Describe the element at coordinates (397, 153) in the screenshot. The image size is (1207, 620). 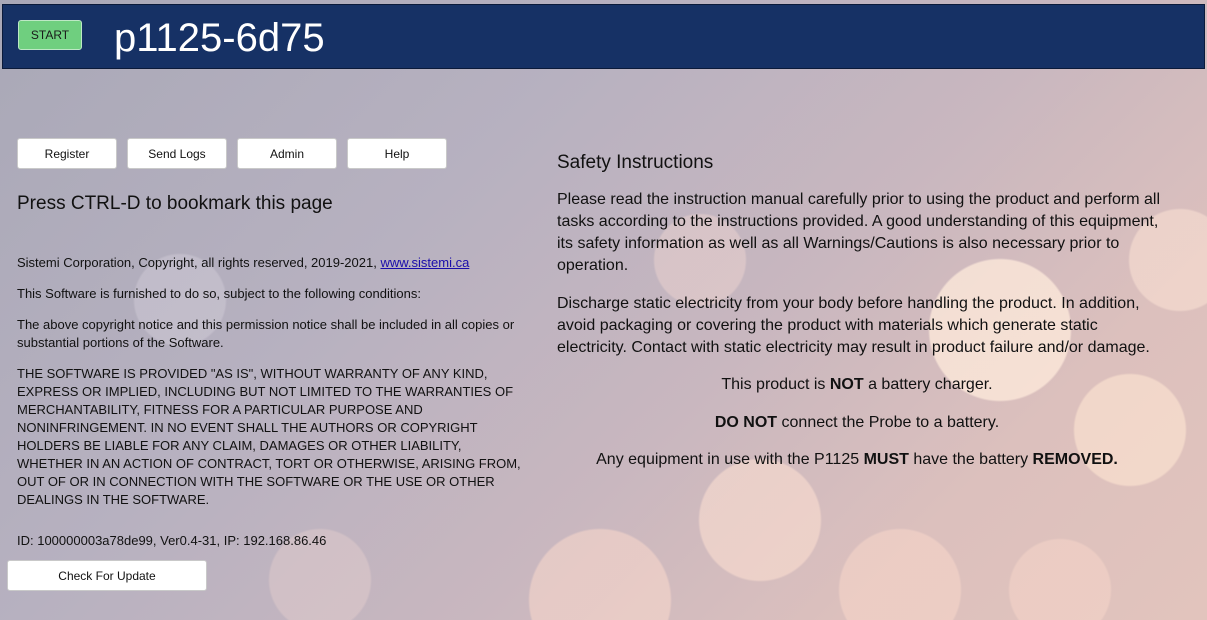
I see `help-button: Help` at that location.